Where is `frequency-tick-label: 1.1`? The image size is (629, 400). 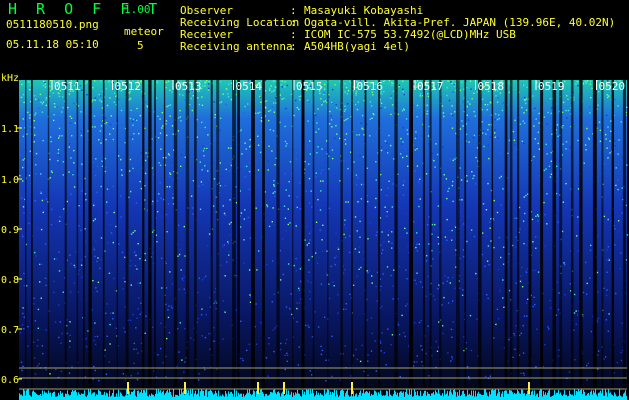 frequency-tick-label: 1.1 is located at coordinates (10, 129).